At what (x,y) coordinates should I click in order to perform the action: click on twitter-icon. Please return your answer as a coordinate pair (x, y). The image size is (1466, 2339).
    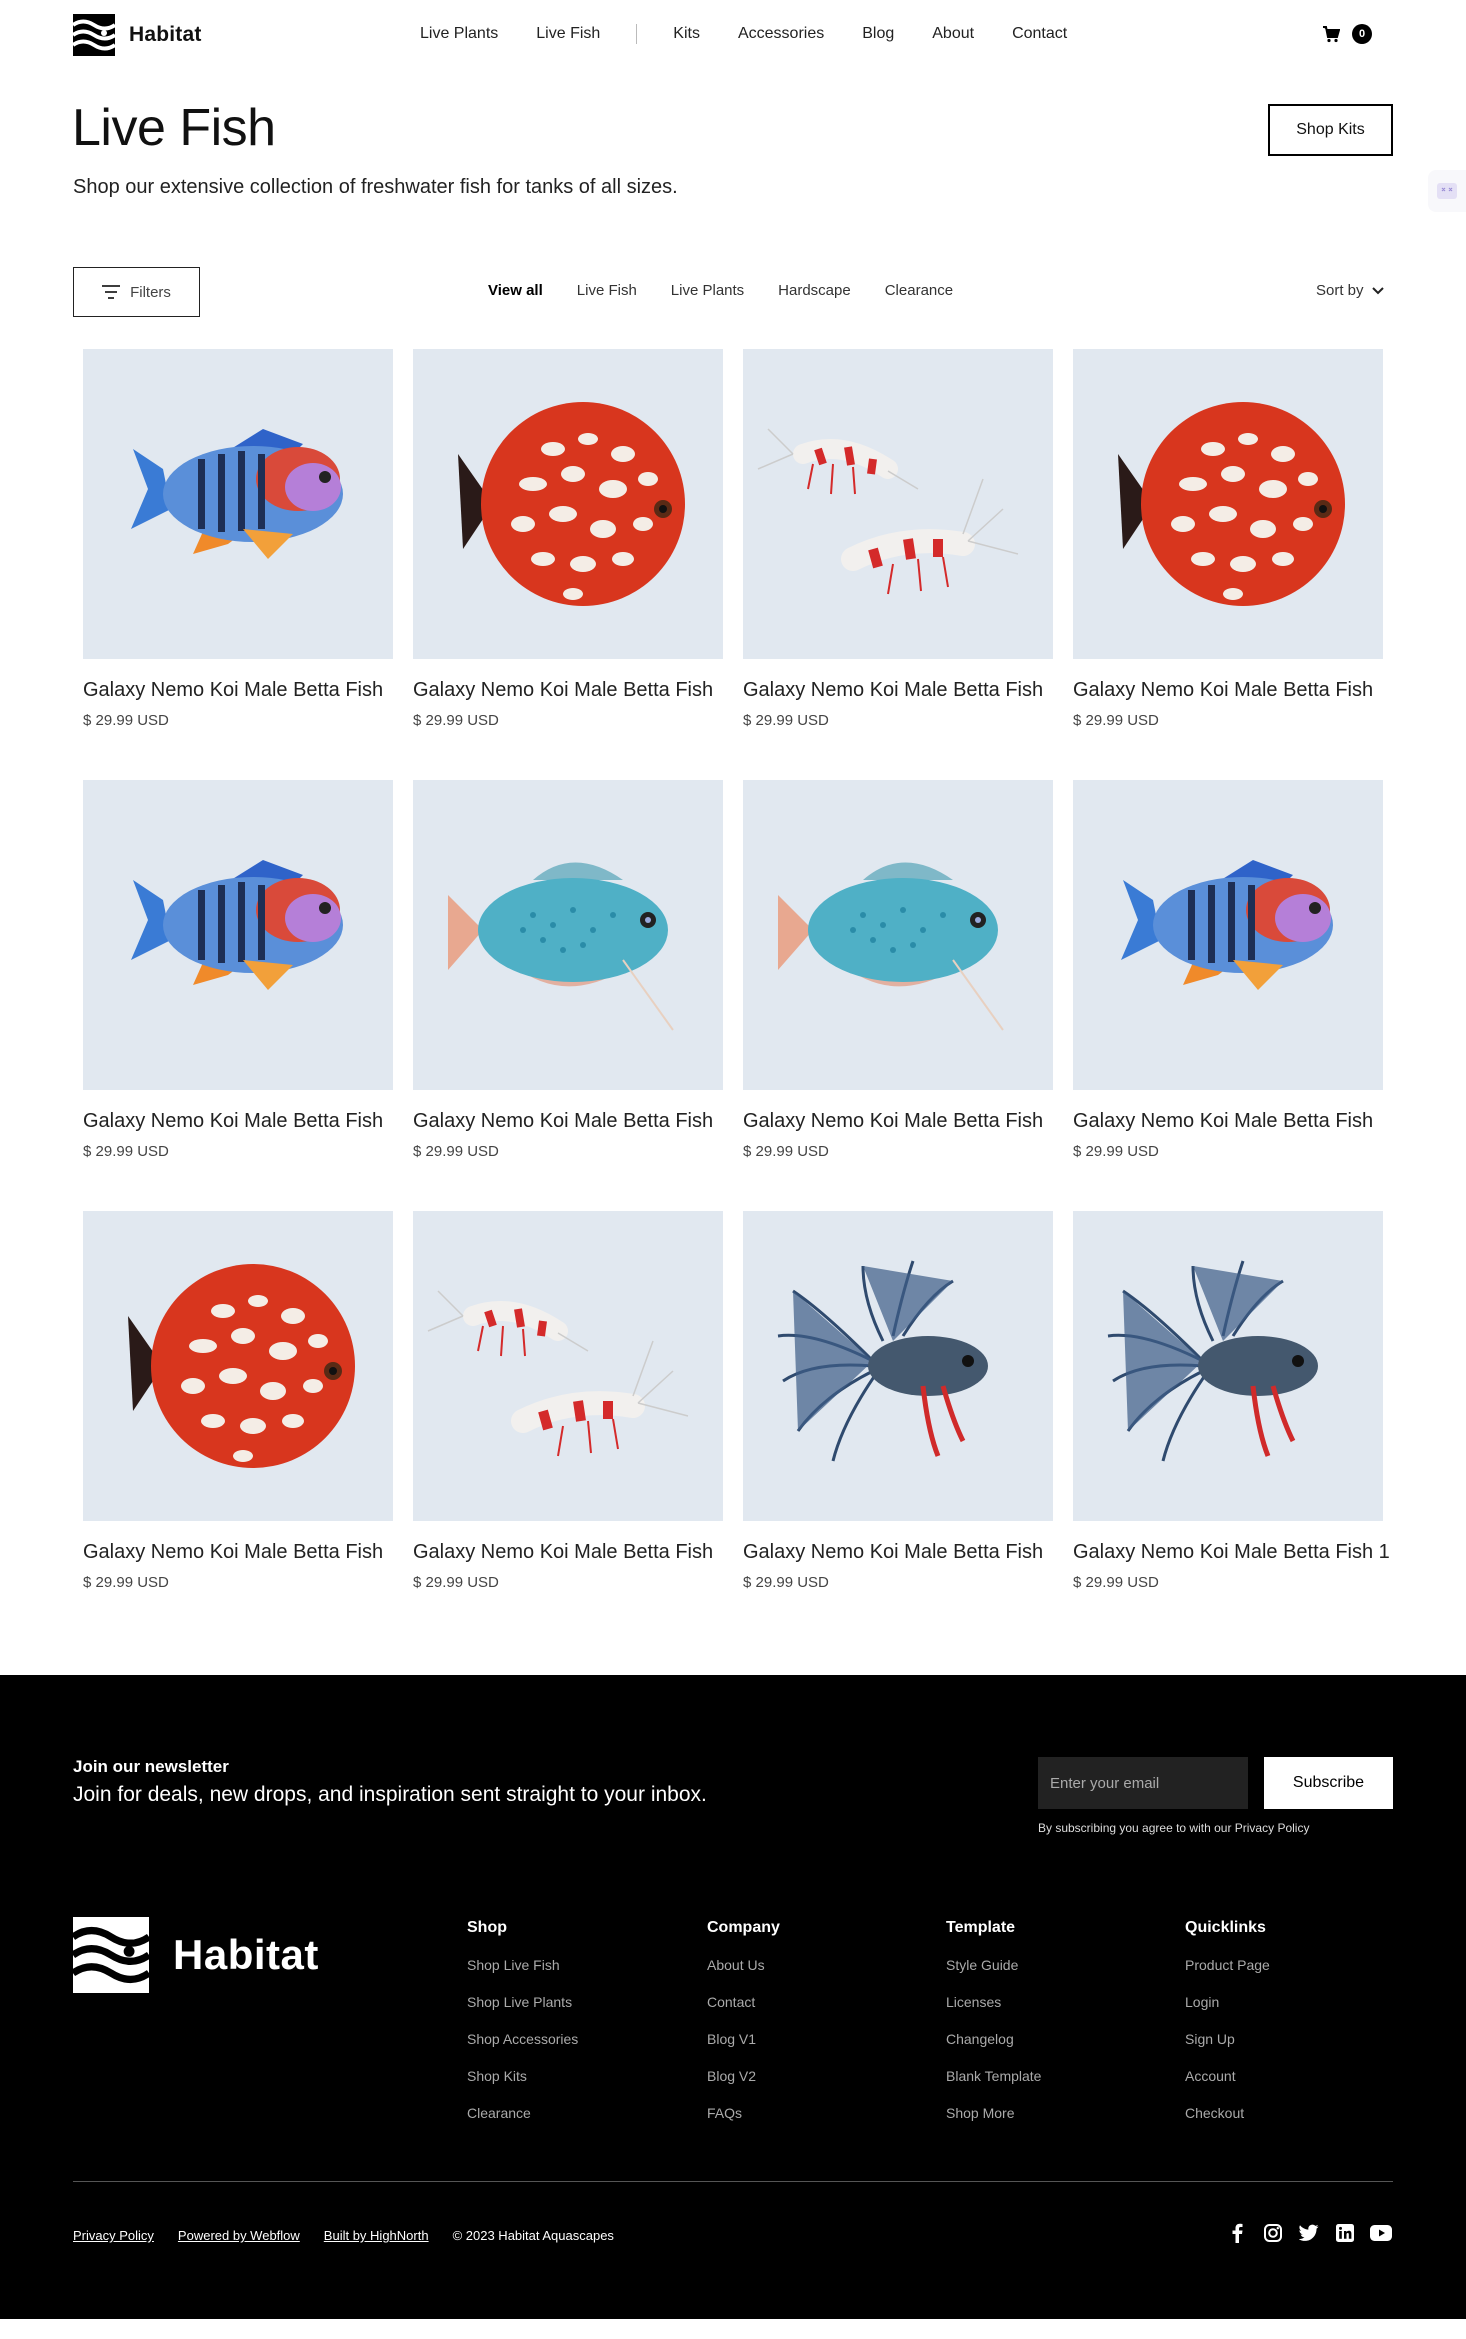
    Looking at the image, I should click on (1309, 2233).